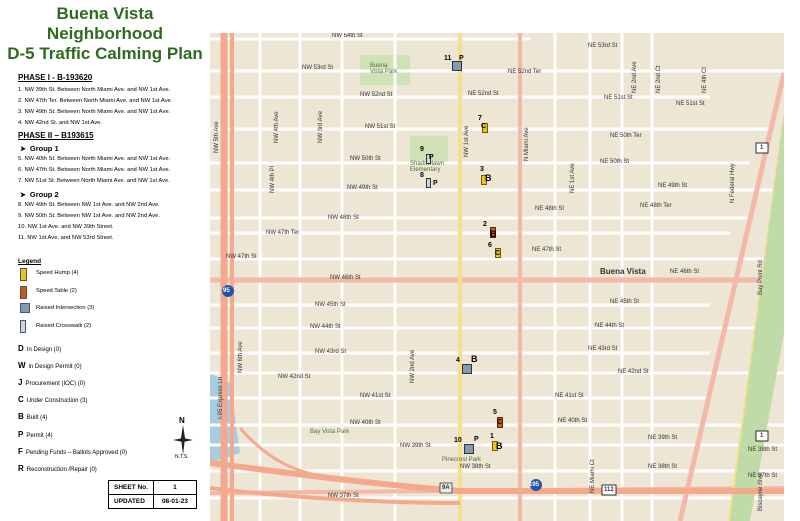 The width and height of the screenshot is (800, 521). I want to click on updated-date: 08-01-23, so click(174, 501).